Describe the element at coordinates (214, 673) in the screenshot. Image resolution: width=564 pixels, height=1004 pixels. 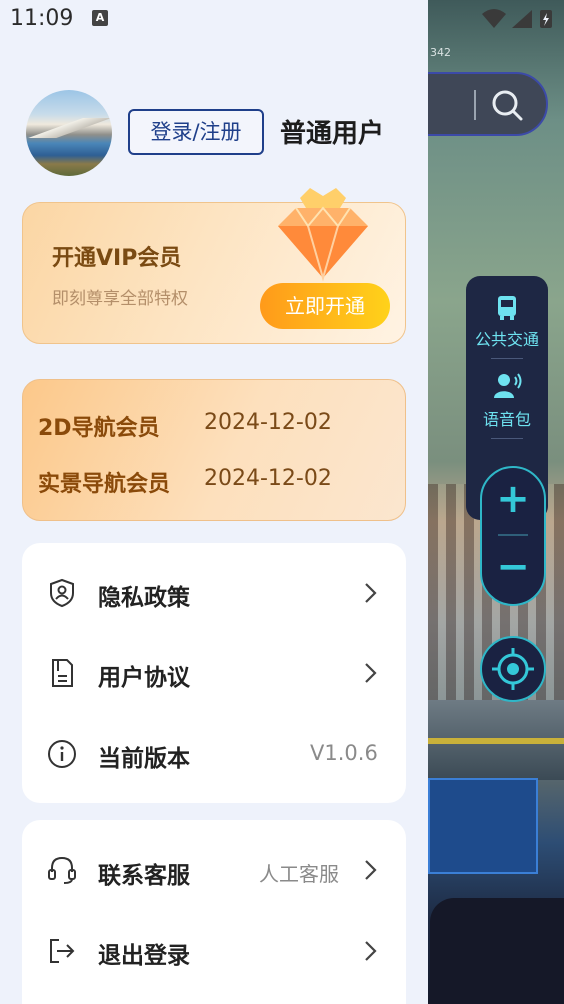
I see `menu-item-user-agreement` at that location.